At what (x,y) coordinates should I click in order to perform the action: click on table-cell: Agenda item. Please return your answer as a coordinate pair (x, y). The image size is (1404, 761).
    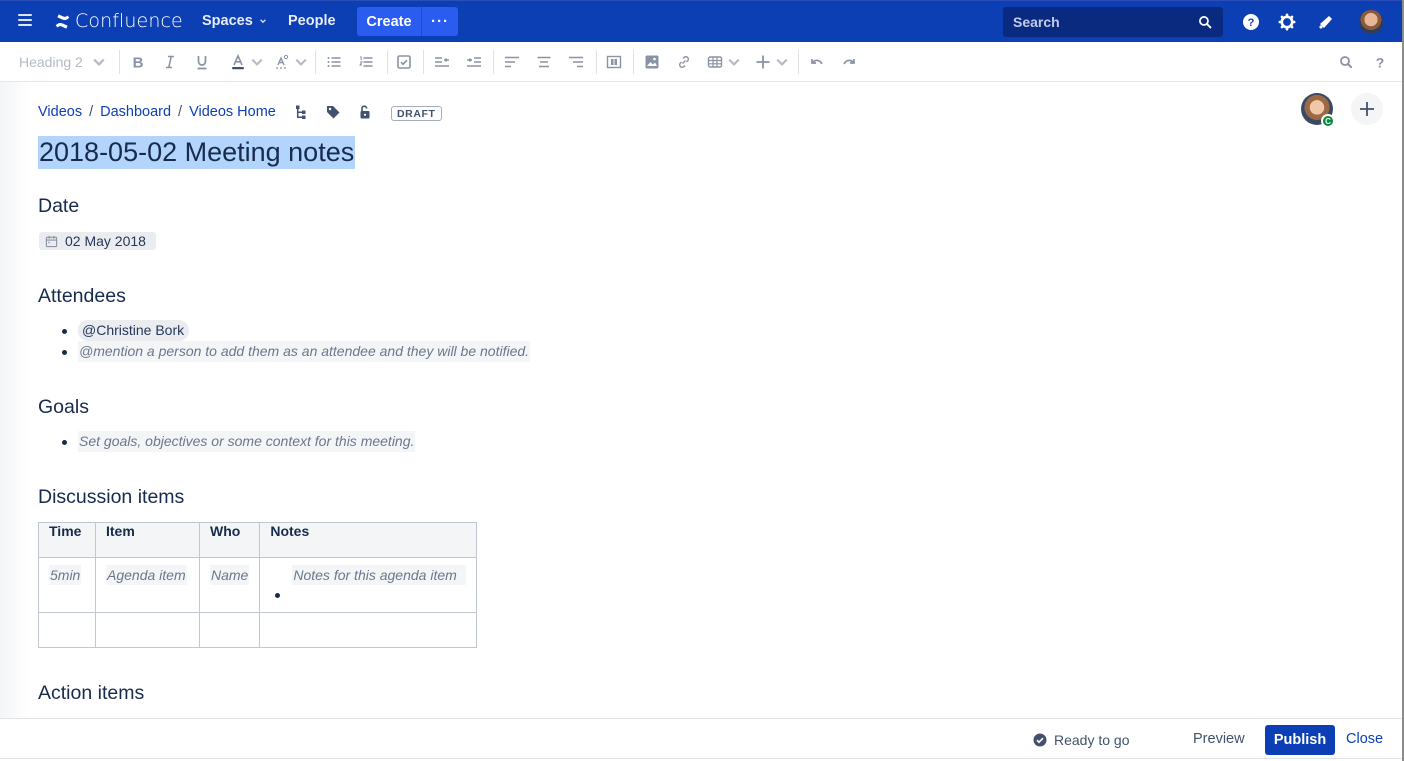
    Looking at the image, I should click on (147, 585).